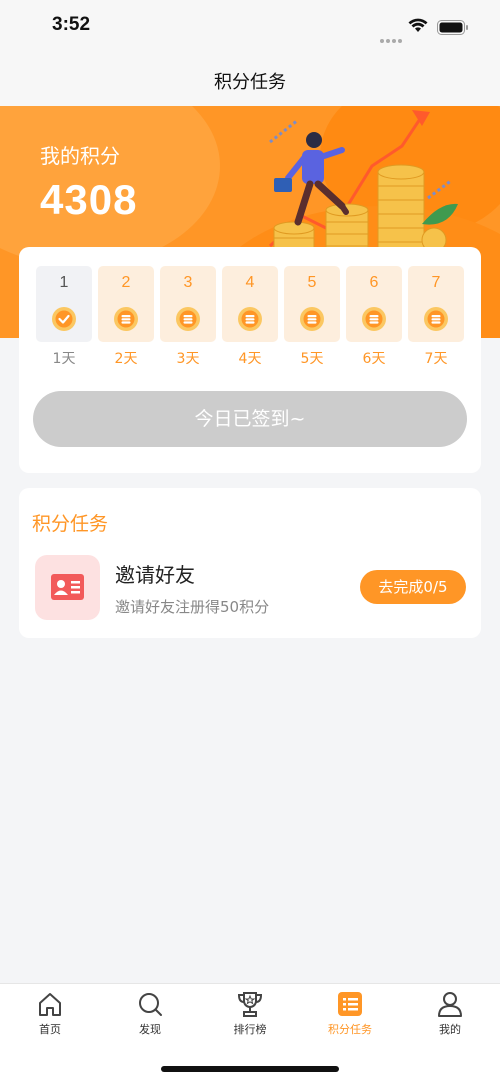 This screenshot has height=1082, width=500. Describe the element at coordinates (312, 282) in the screenshot. I see `checkin-day-number: 5` at that location.